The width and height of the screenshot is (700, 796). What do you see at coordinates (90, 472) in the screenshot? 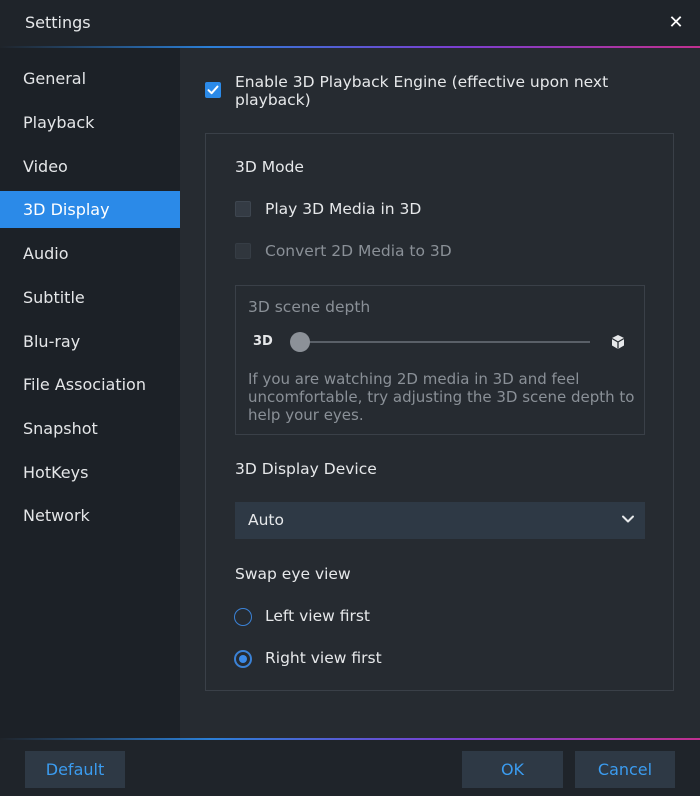
I see `sidebar-item-hotkeys: HotKeys` at bounding box center [90, 472].